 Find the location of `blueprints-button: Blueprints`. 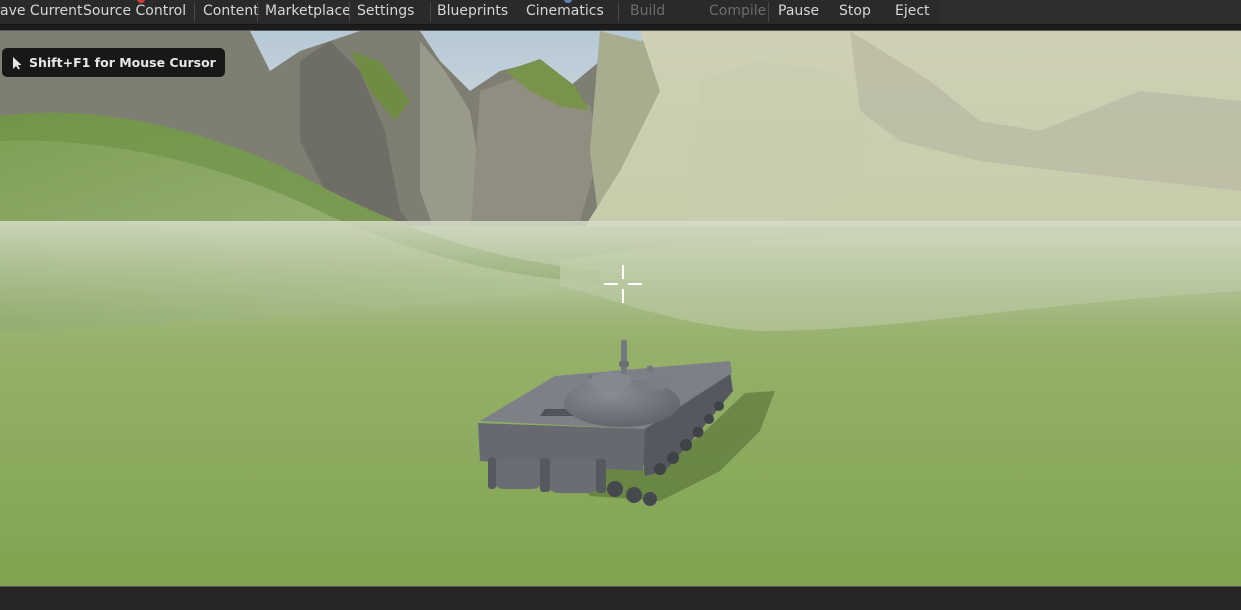

blueprints-button: Blueprints is located at coordinates (472, 11).